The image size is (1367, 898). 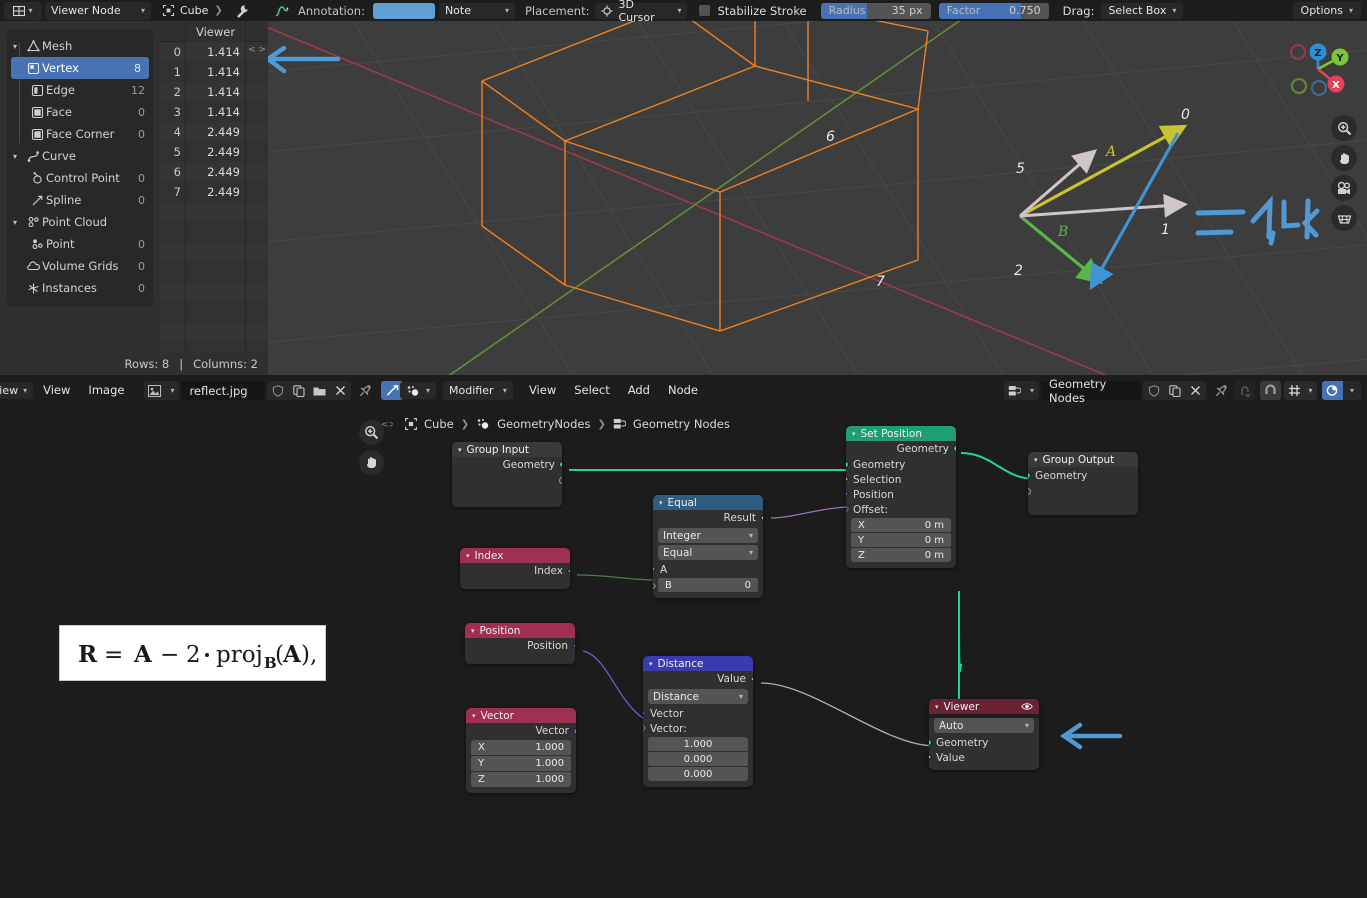 What do you see at coordinates (708, 552) in the screenshot?
I see `operation-dropdown: Equal ▾` at bounding box center [708, 552].